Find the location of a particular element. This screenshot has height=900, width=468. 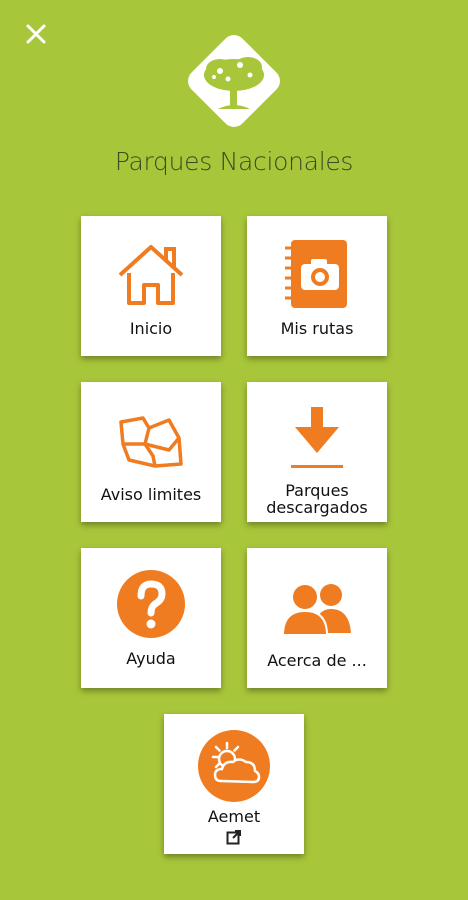

menu-mis-rutas-button: Mis rutas is located at coordinates (317, 286).